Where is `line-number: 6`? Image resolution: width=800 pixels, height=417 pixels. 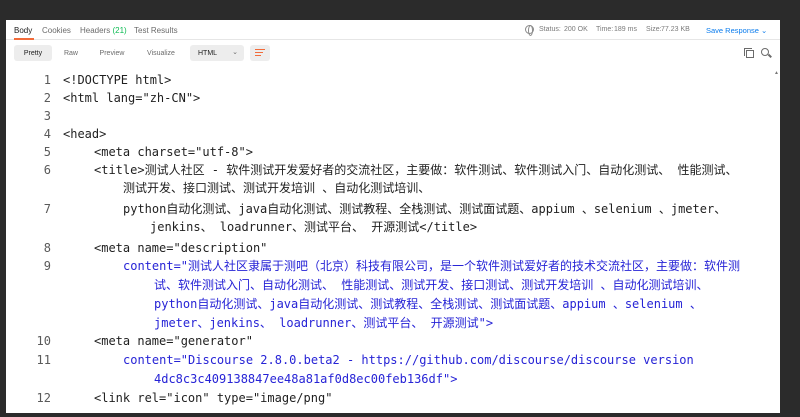
line-number: 6 is located at coordinates (47, 170).